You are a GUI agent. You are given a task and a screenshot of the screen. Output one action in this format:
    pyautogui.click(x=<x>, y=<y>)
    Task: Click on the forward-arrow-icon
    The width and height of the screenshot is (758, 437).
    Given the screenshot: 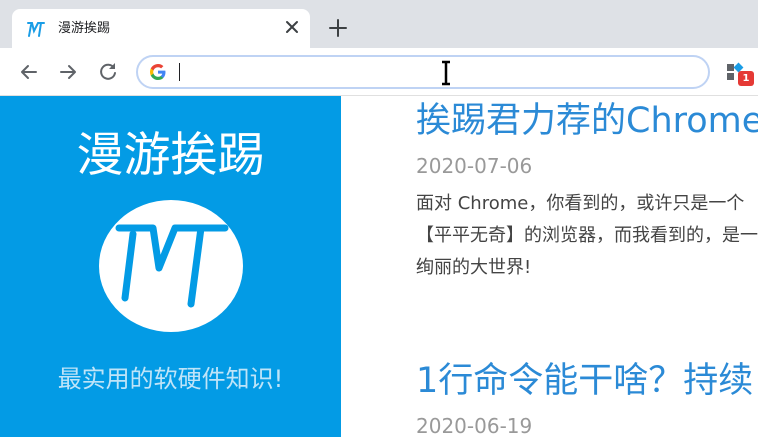 What is the action you would take?
    pyautogui.click(x=68, y=72)
    